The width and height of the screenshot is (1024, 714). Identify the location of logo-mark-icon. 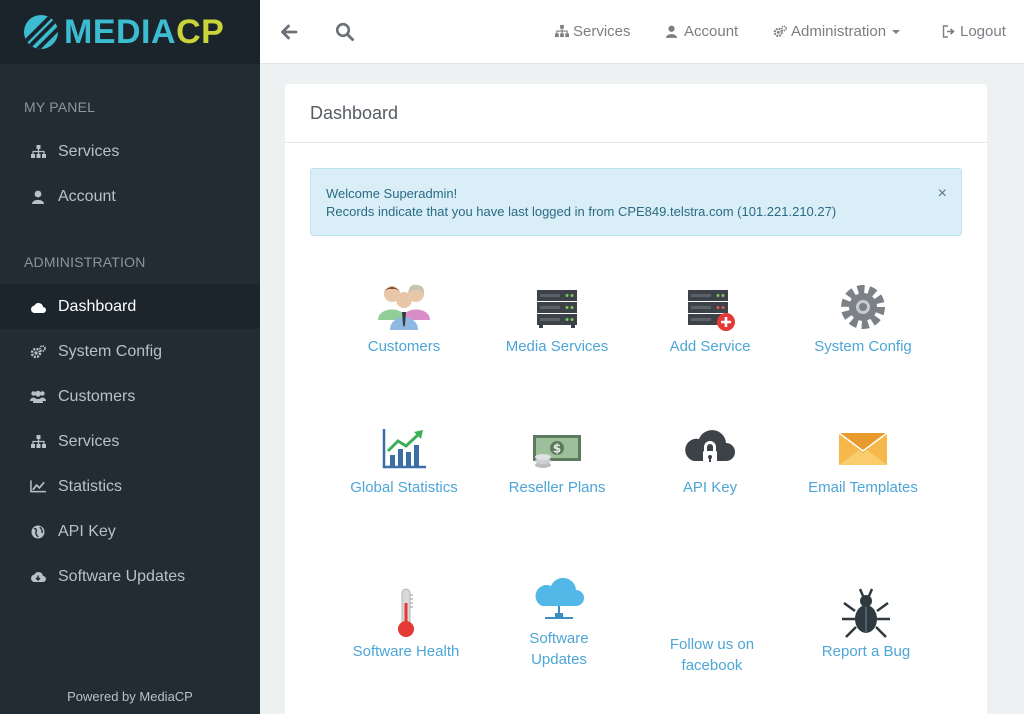
(41, 32).